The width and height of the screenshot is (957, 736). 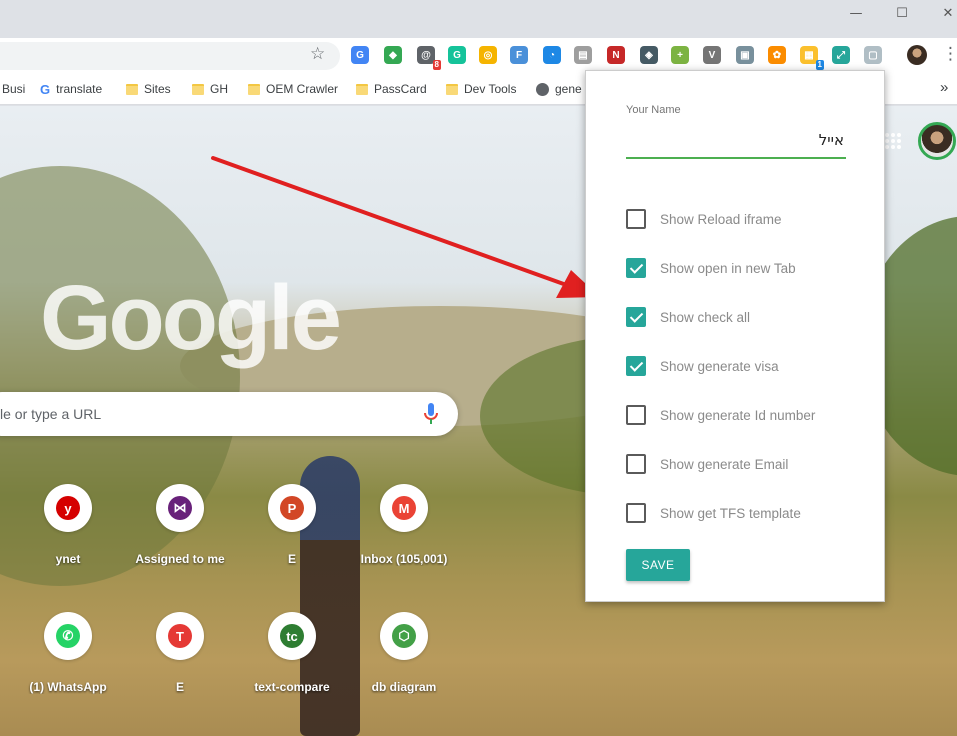 I want to click on shortcut-tile: ⋈ Assigned to me, so click(x=180, y=540).